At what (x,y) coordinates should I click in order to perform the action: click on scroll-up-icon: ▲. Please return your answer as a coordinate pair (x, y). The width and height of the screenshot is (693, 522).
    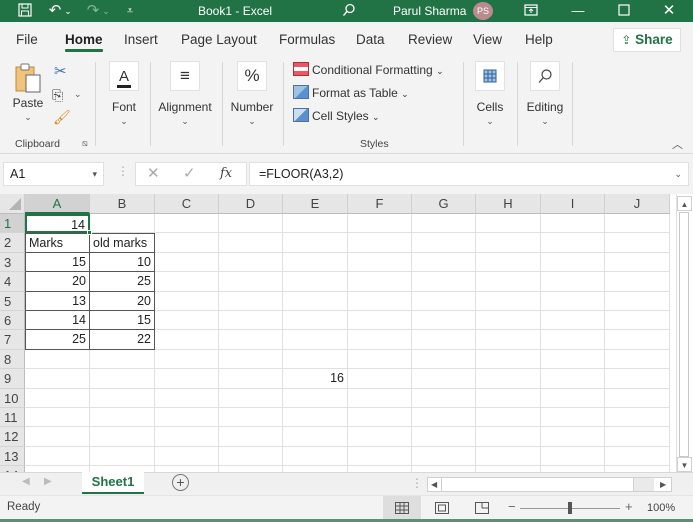
    Looking at the image, I should click on (684, 203).